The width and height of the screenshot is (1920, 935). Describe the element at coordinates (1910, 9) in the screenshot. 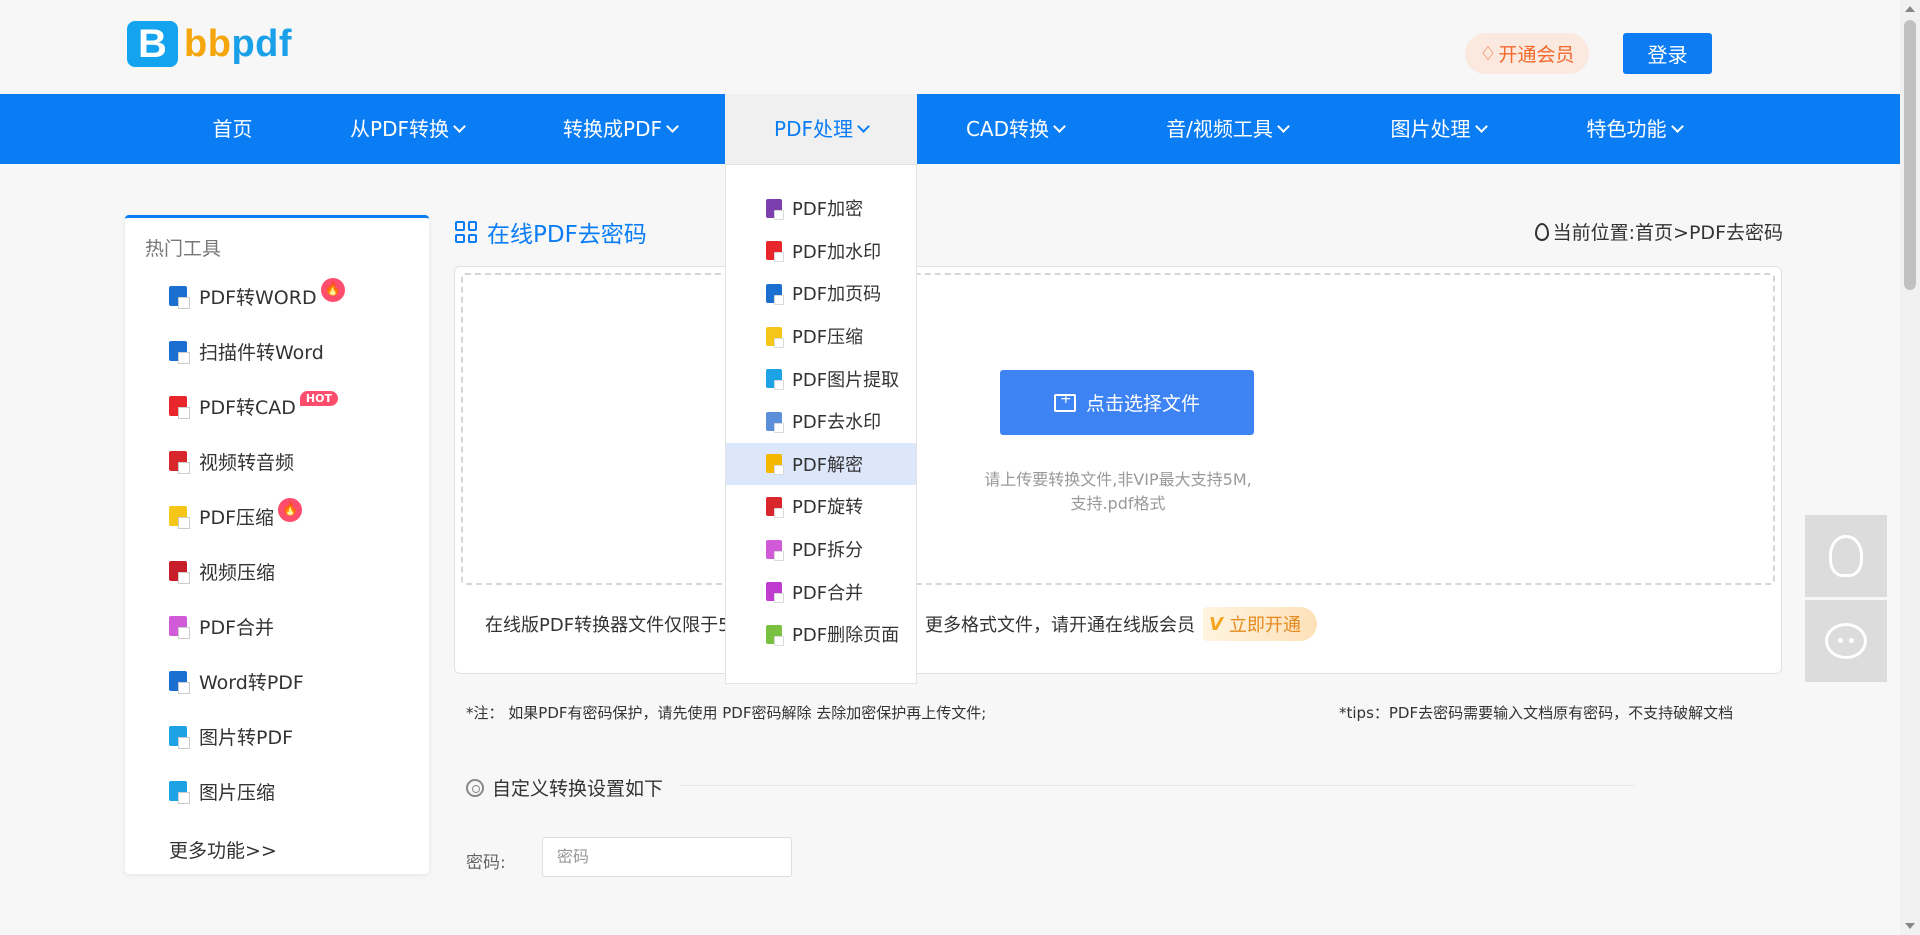

I see `scroll-up-arrow` at that location.